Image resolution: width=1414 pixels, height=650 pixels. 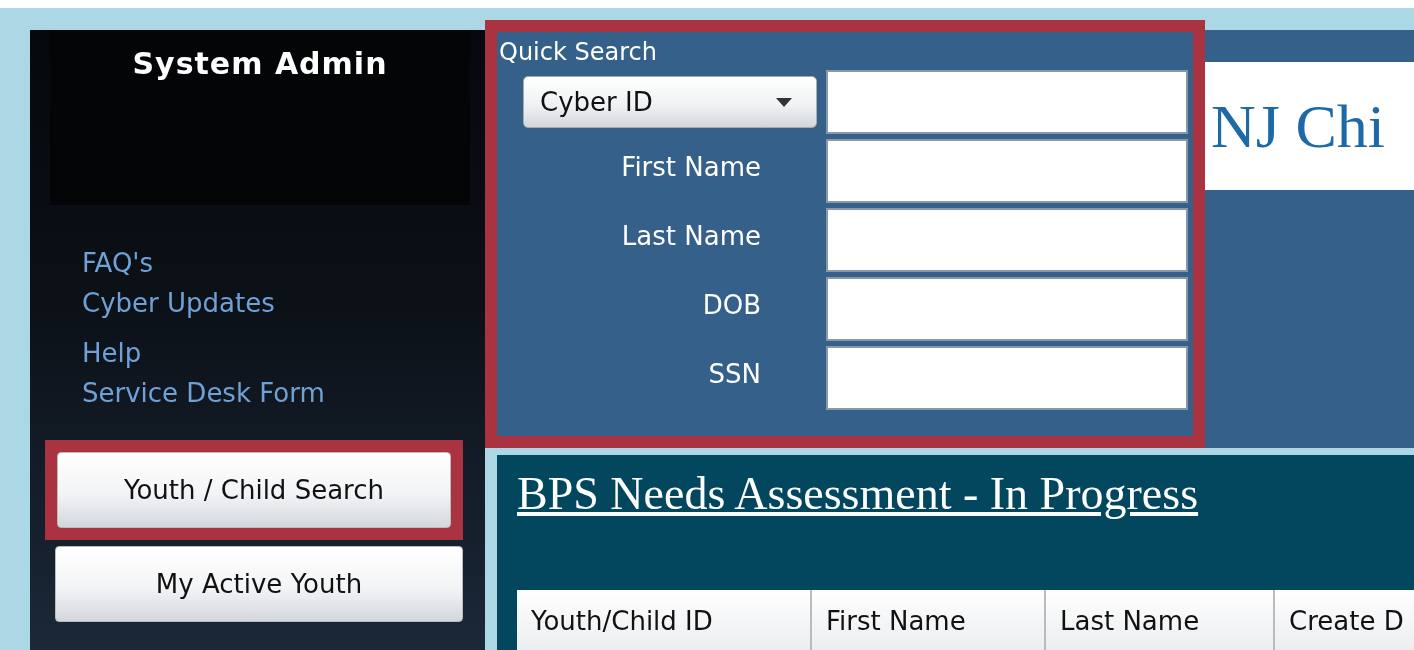 What do you see at coordinates (203, 393) in the screenshot?
I see `sidebar-link: Service Desk Form` at bounding box center [203, 393].